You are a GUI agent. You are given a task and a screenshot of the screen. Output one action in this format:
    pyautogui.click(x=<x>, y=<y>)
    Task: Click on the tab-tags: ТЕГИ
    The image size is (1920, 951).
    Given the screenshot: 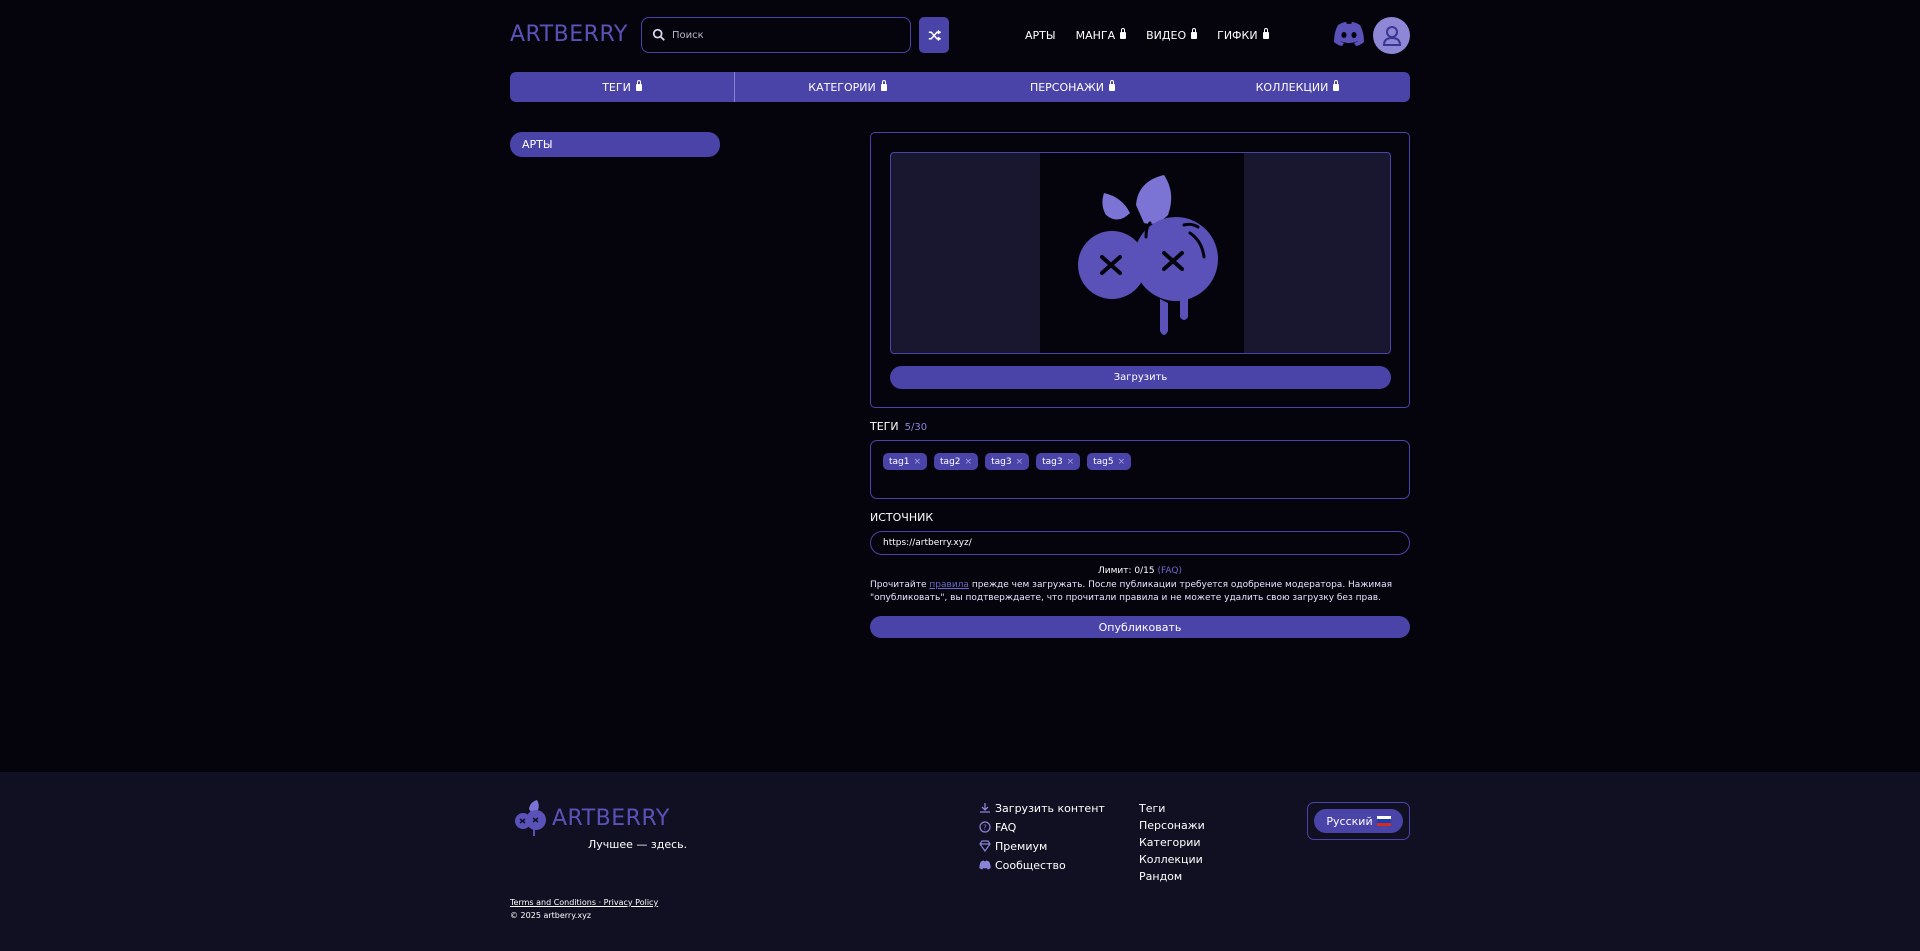 What is the action you would take?
    pyautogui.click(x=622, y=87)
    